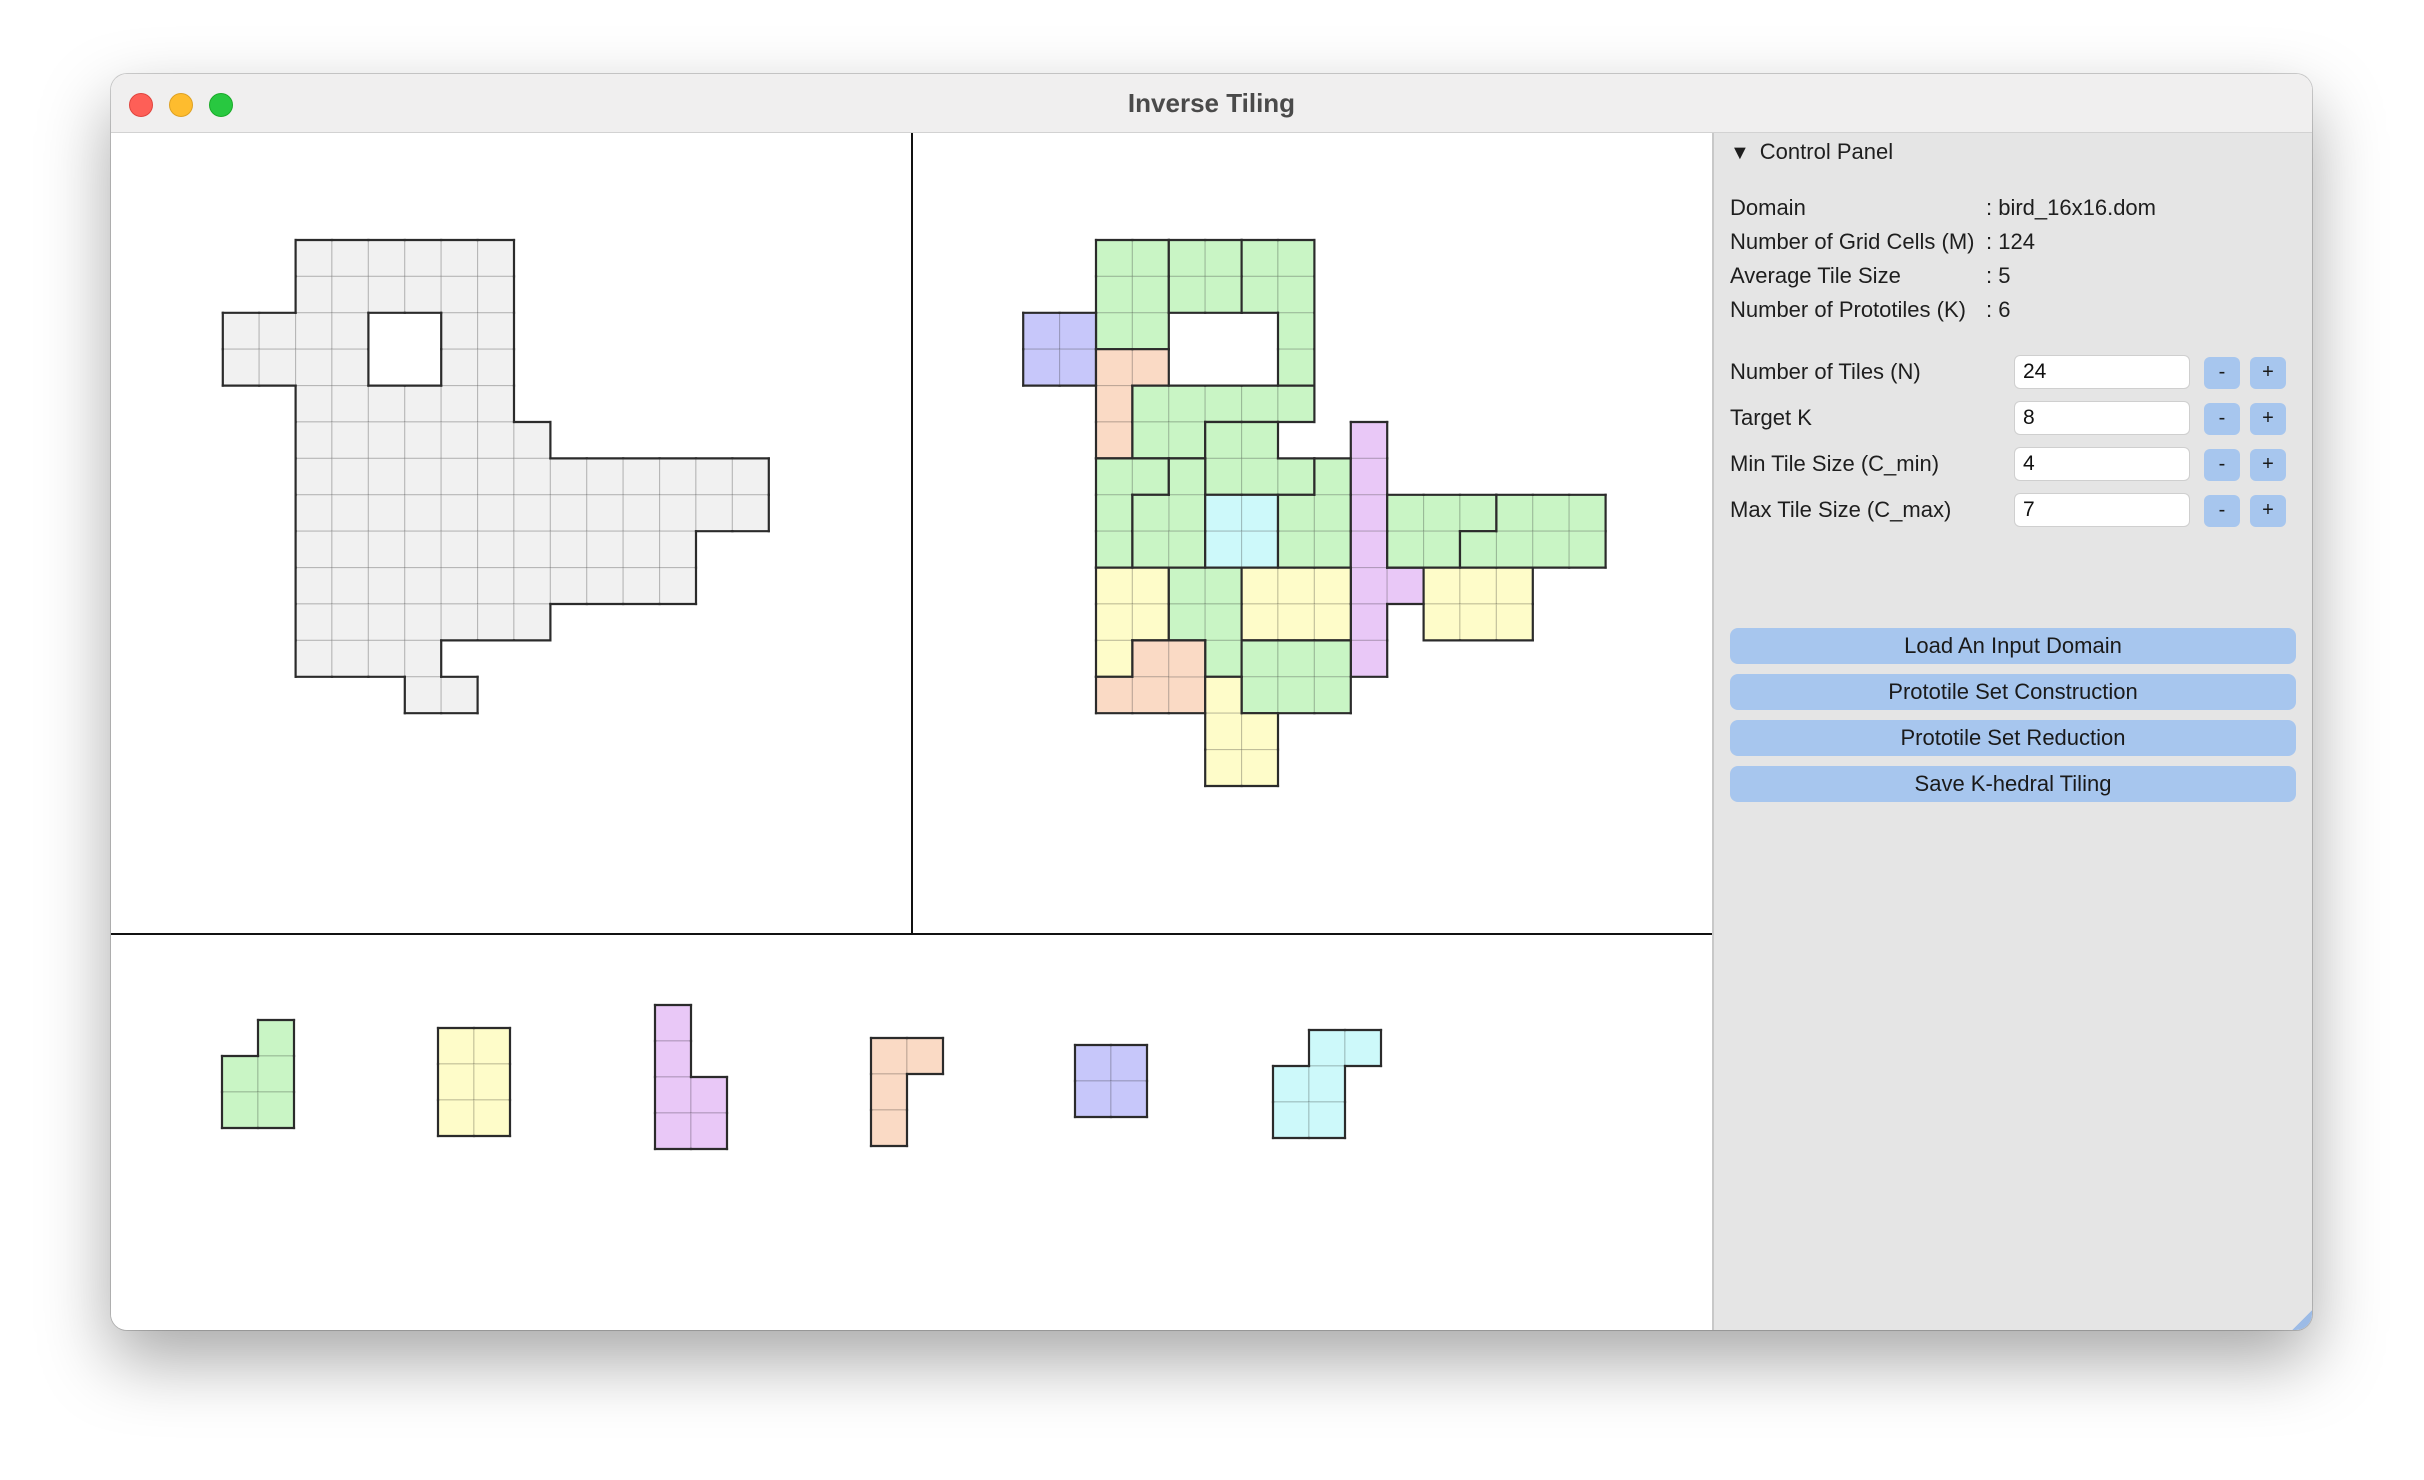 Image resolution: width=2424 pixels, height=1480 pixels. What do you see at coordinates (2268, 465) in the screenshot?
I see `min-tile-size-increment-button: +` at bounding box center [2268, 465].